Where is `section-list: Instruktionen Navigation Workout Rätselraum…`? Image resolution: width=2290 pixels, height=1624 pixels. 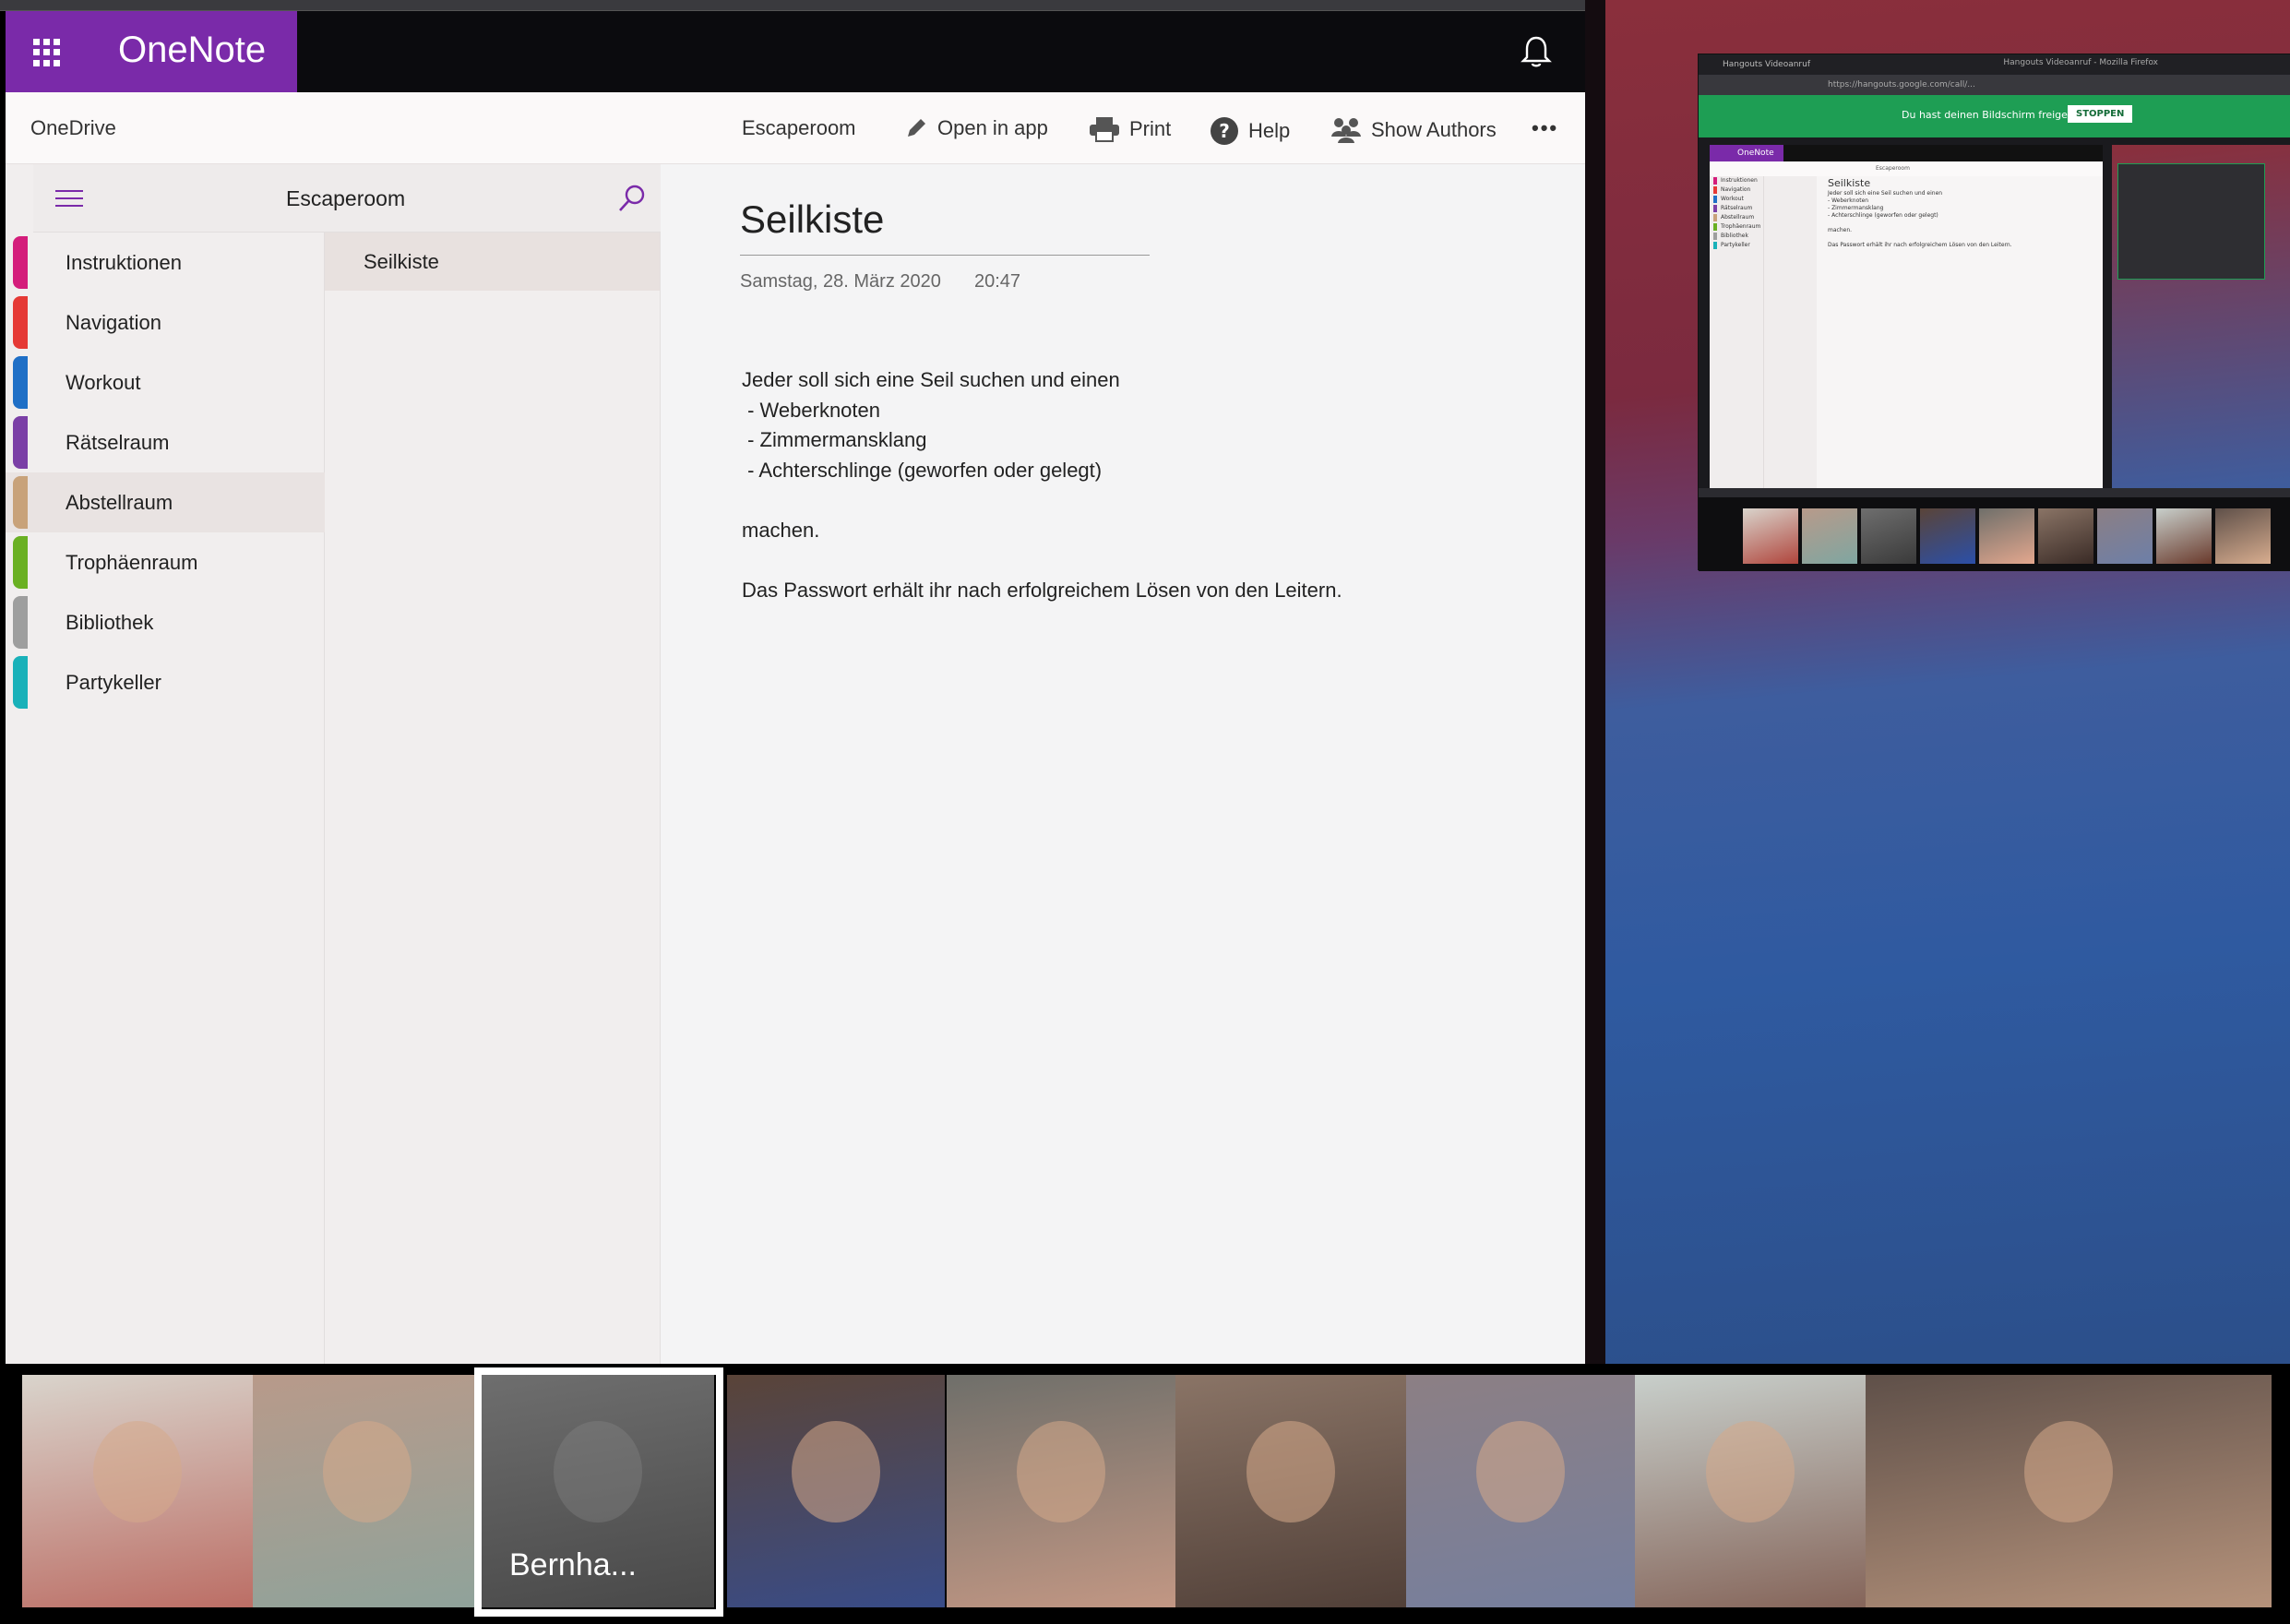 section-list: Instruktionen Navigation Workout Rätselraum… is located at coordinates (165, 472).